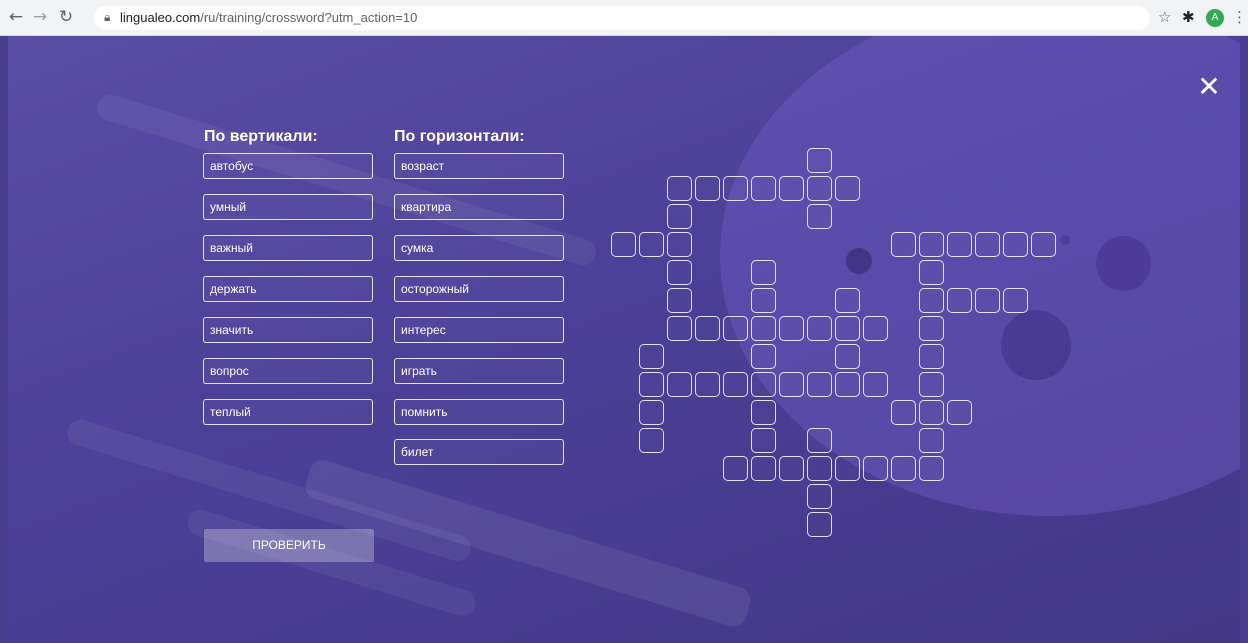 The height and width of the screenshot is (643, 1248). Describe the element at coordinates (479, 207) in the screenshot. I see `horizontal-word-card: квартира` at that location.